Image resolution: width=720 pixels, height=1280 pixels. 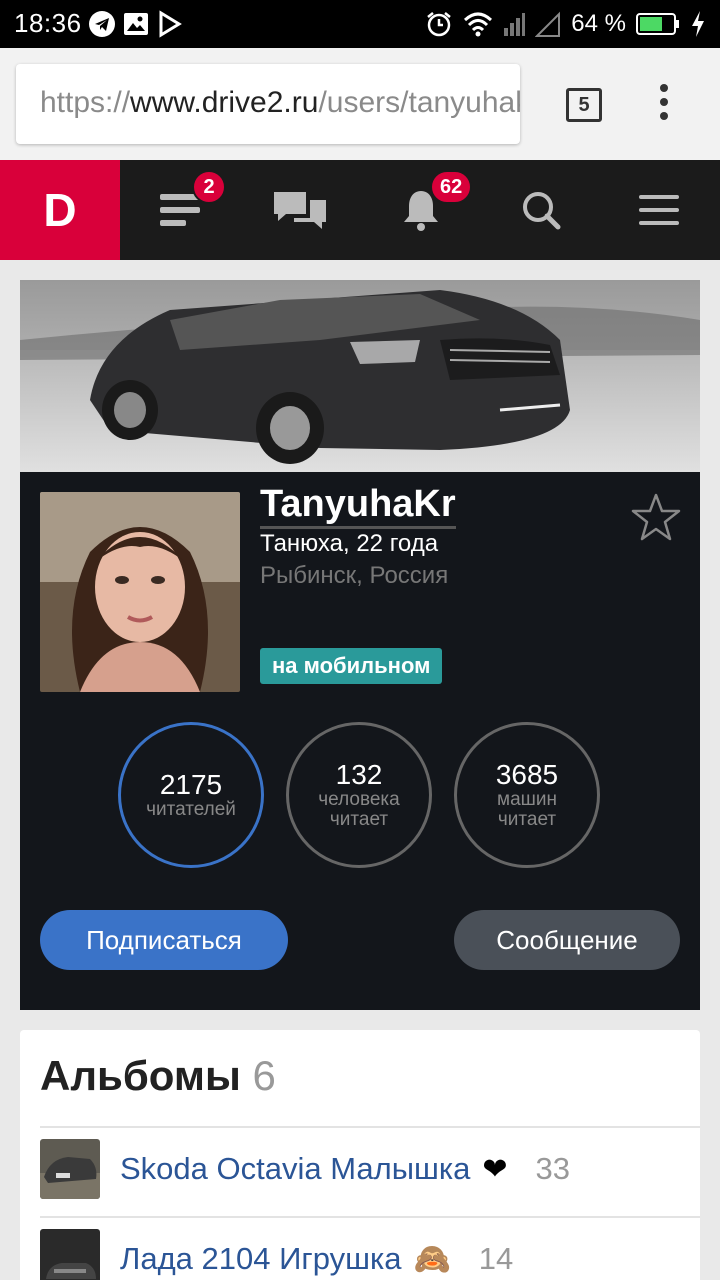 I want to click on stat-value: 132, so click(x=359, y=774).